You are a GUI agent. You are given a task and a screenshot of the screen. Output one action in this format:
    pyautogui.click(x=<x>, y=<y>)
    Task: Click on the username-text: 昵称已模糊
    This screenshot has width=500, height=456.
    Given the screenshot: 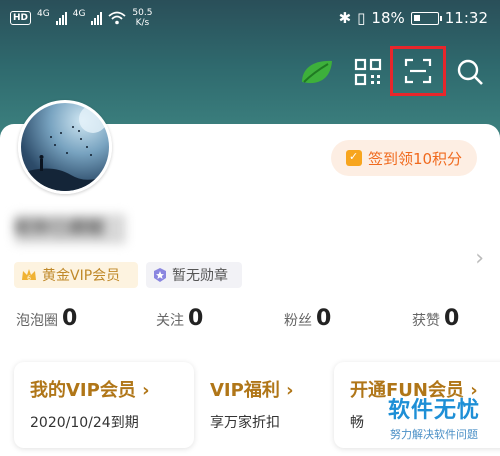 What is the action you would take?
    pyautogui.click(x=59, y=228)
    